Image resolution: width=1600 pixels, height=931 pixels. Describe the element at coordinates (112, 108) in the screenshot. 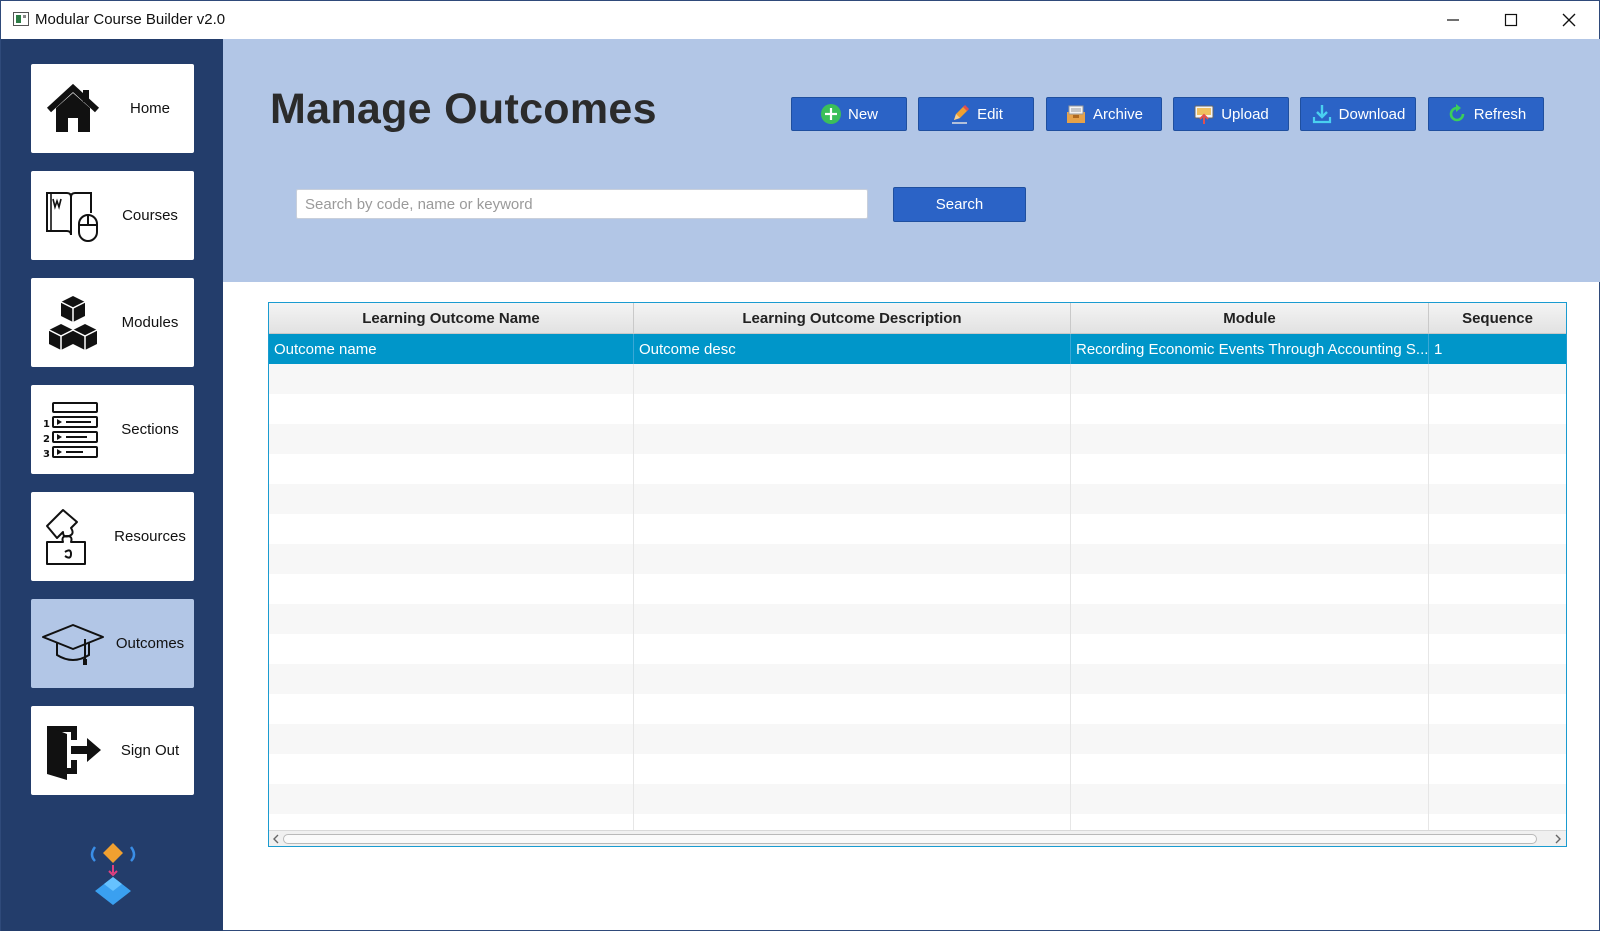

I see `sidebar-item-home: Home` at that location.